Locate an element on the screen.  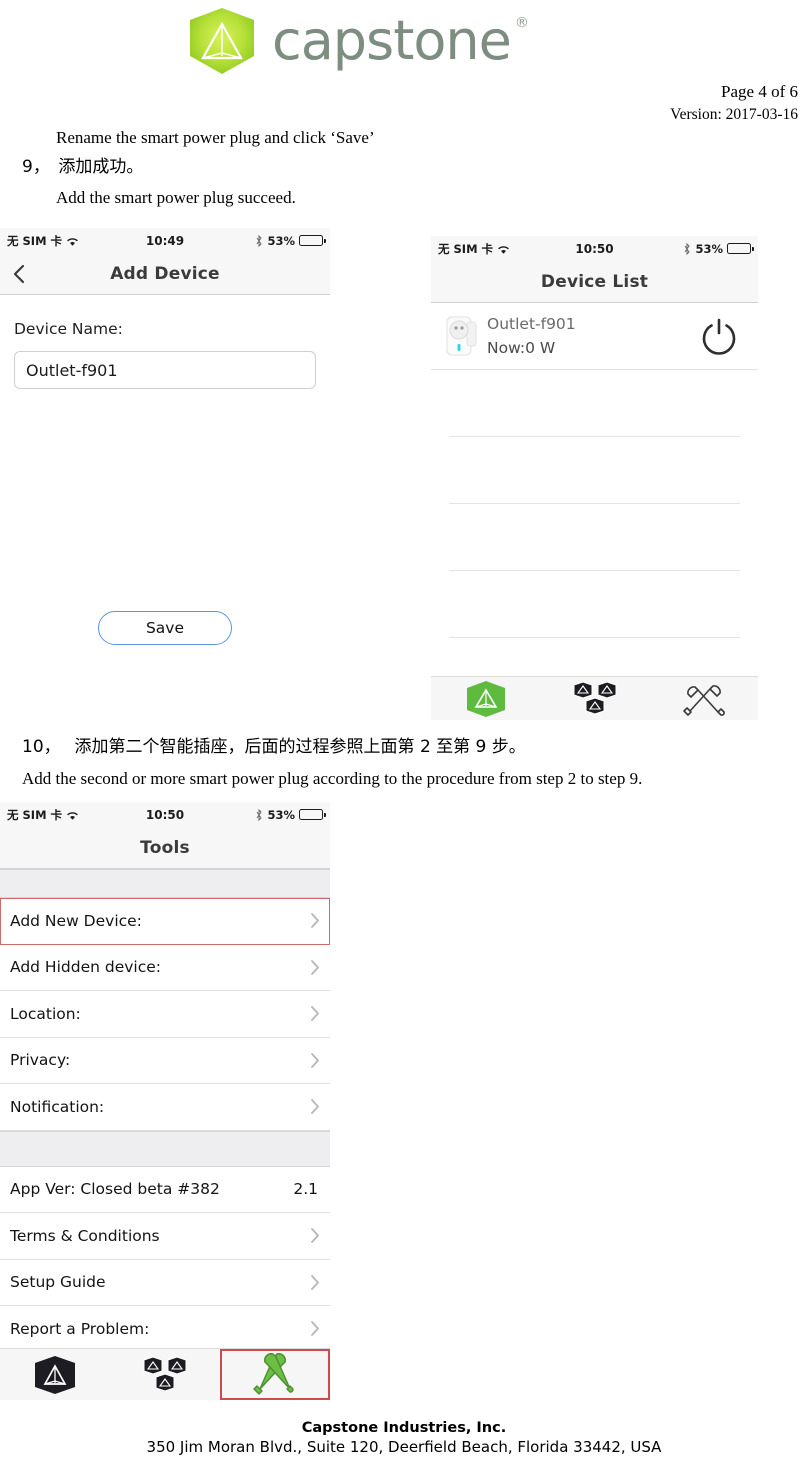
page-number: Page 4 of 6 is located at coordinates (759, 91).